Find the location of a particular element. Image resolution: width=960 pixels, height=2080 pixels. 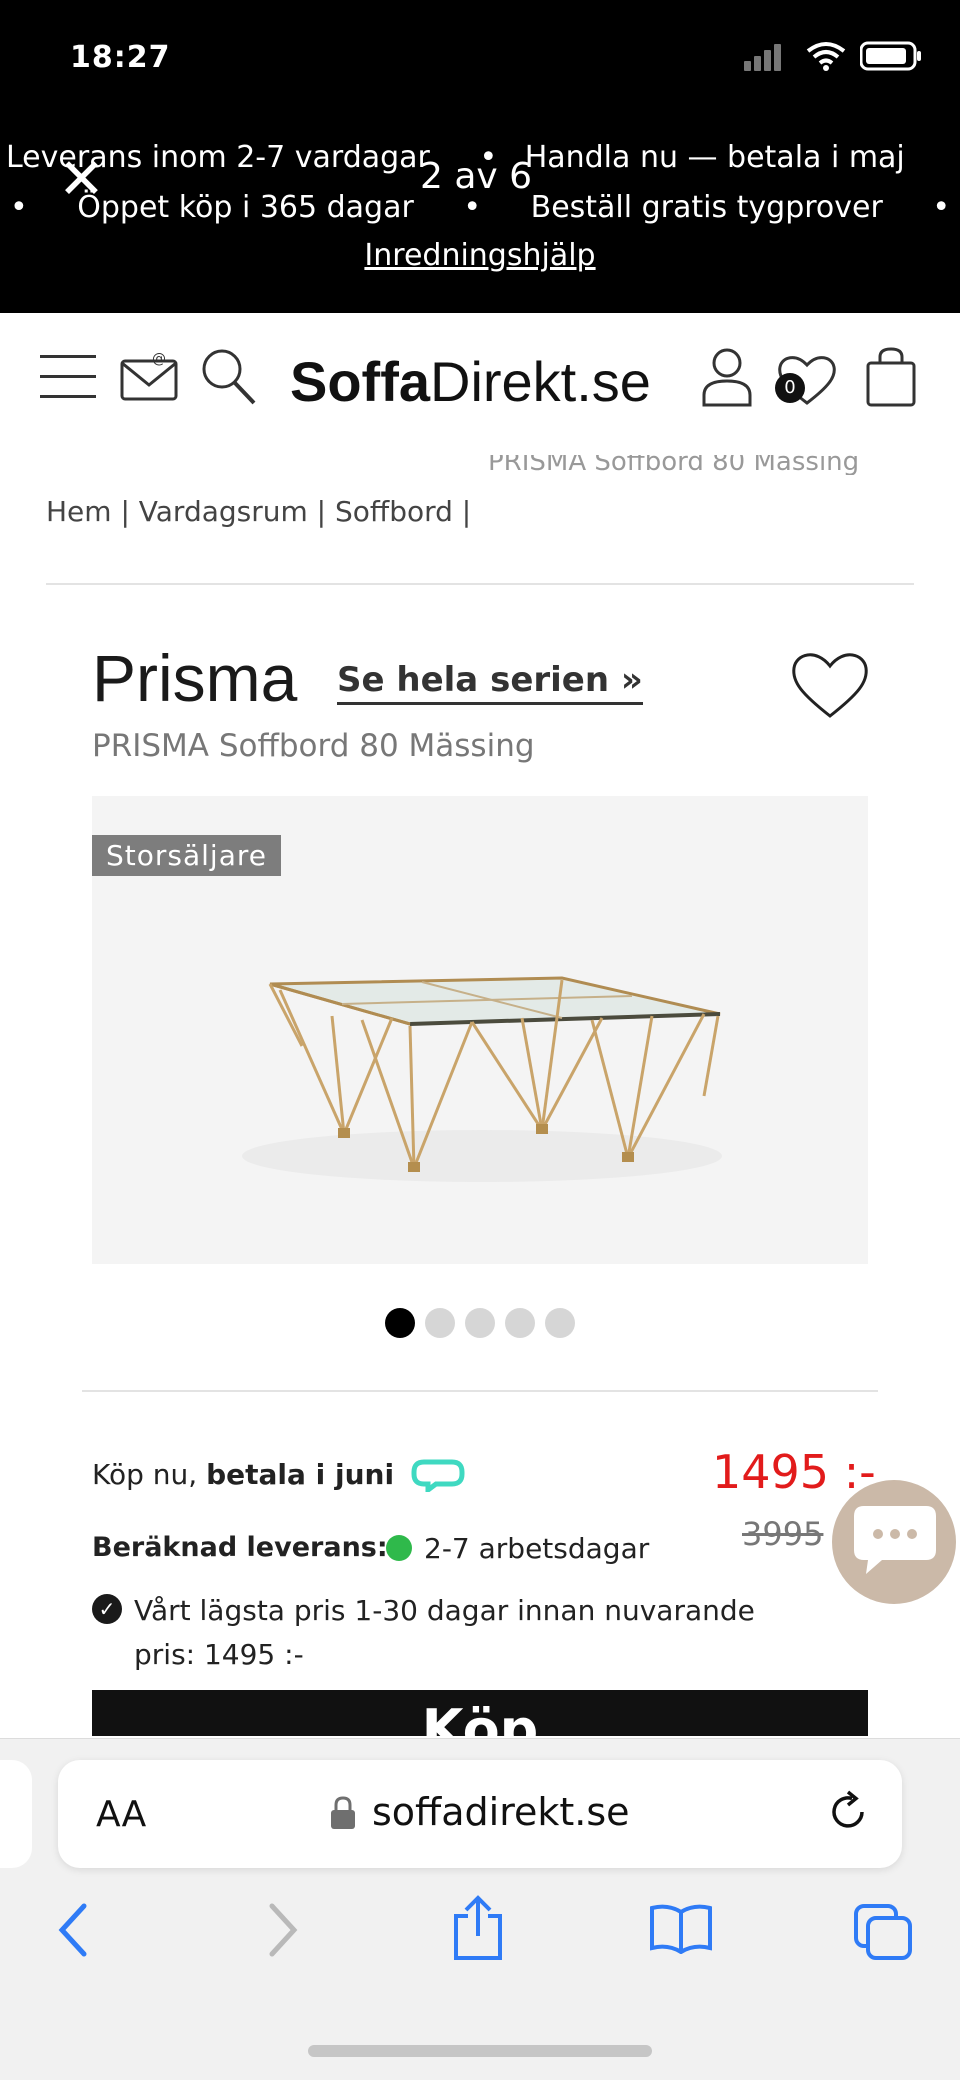

chat-button is located at coordinates (894, 1542).